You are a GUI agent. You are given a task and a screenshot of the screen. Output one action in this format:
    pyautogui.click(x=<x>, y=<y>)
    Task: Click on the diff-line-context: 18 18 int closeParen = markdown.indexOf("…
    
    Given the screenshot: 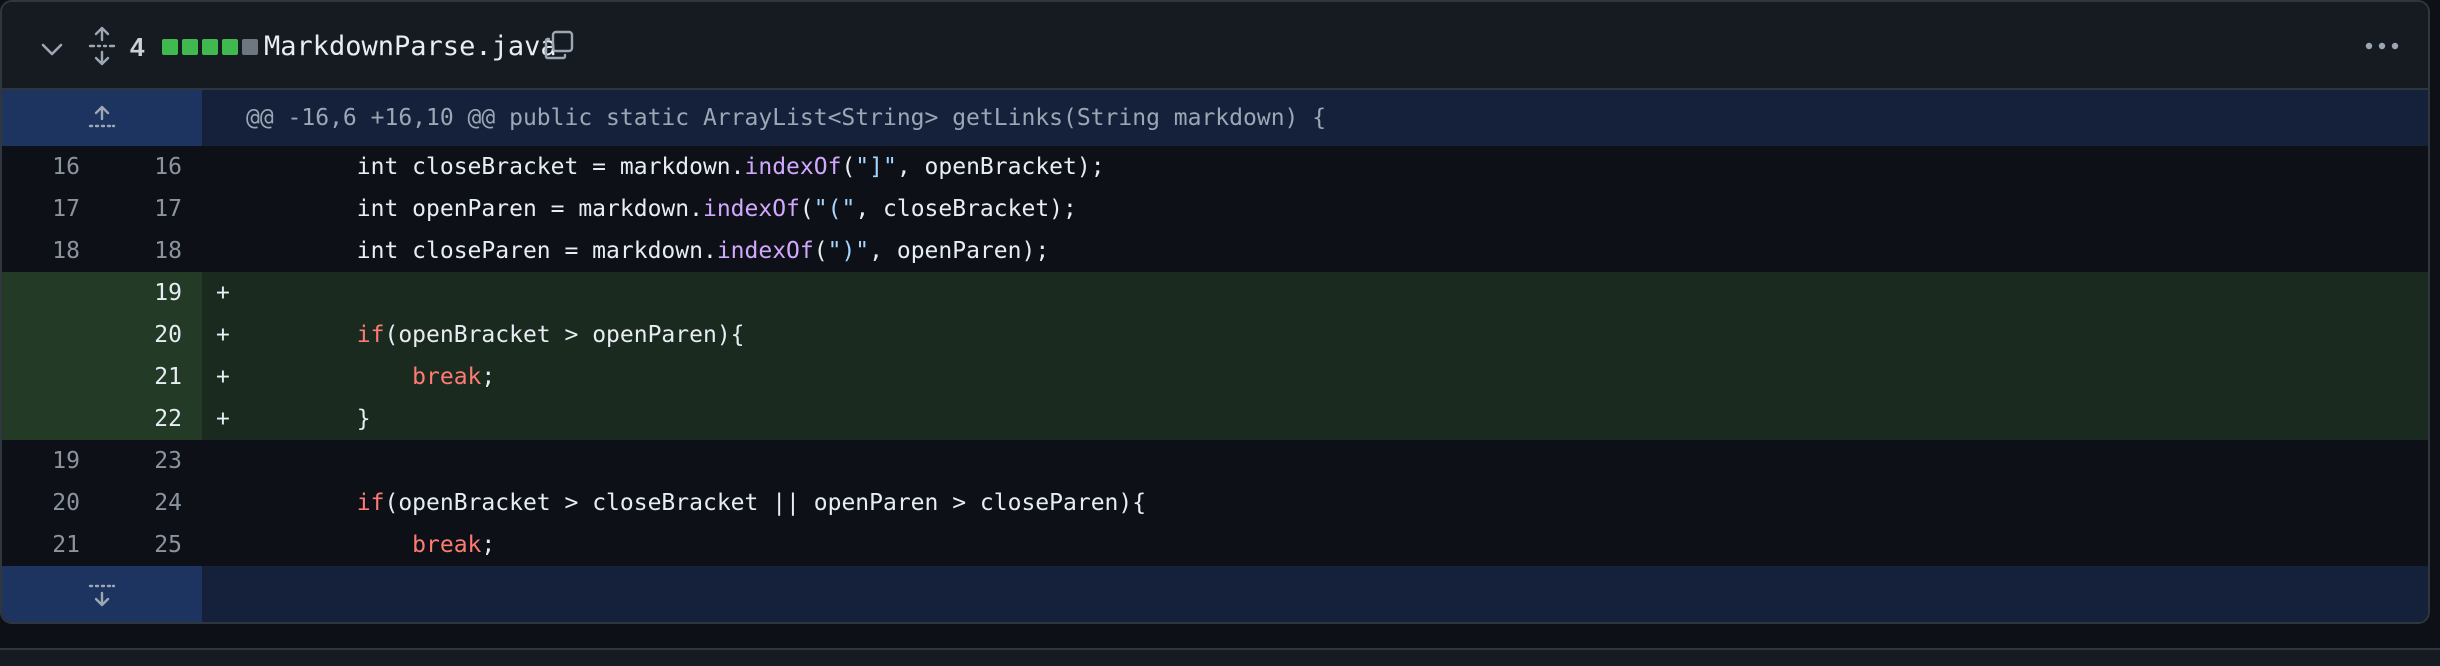 What is the action you would take?
    pyautogui.click(x=1215, y=251)
    